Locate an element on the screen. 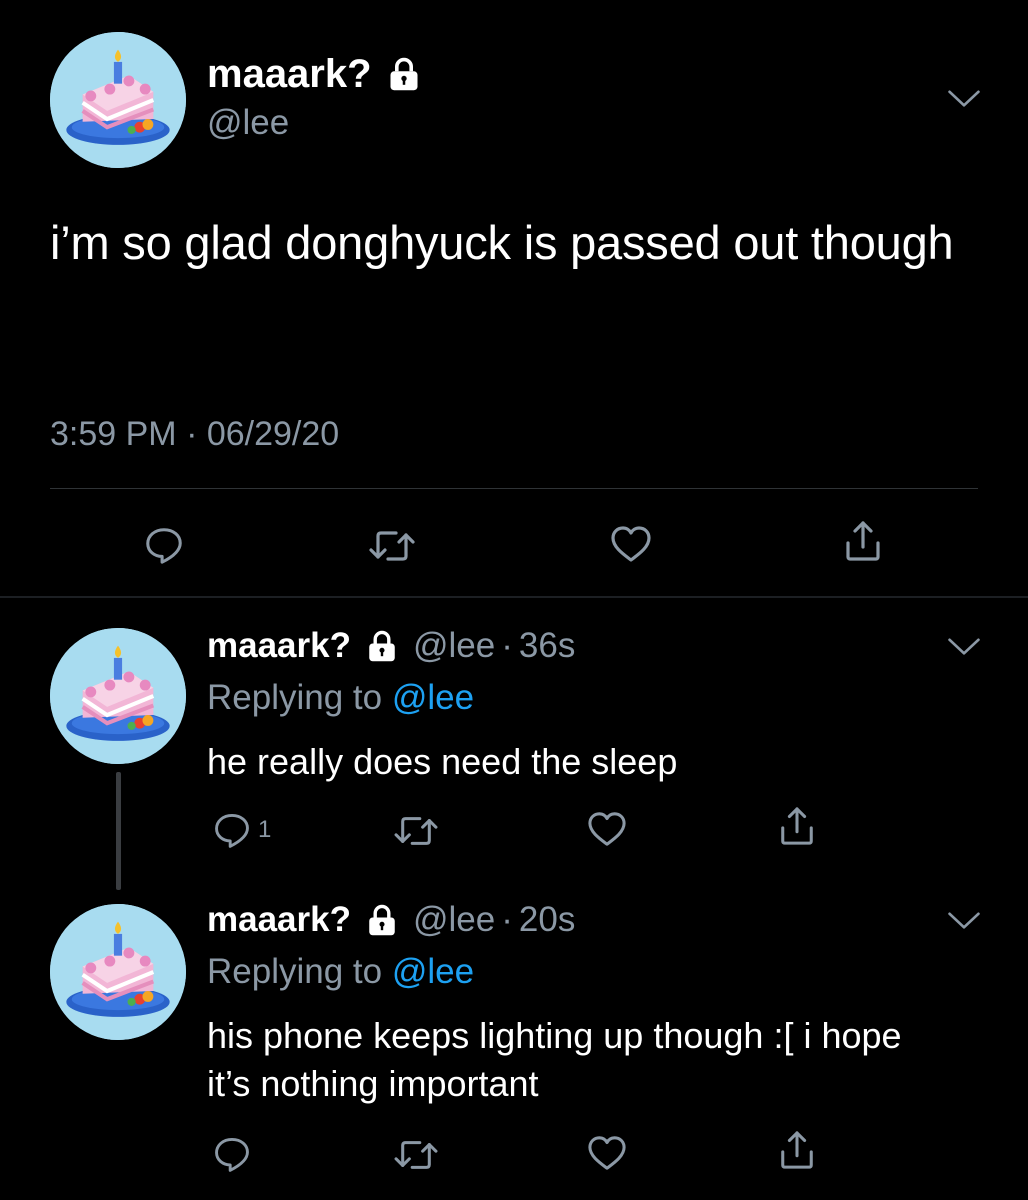 The height and width of the screenshot is (1200, 1028). reply-header: maaark? @lee · 20s is located at coordinates (391, 920).